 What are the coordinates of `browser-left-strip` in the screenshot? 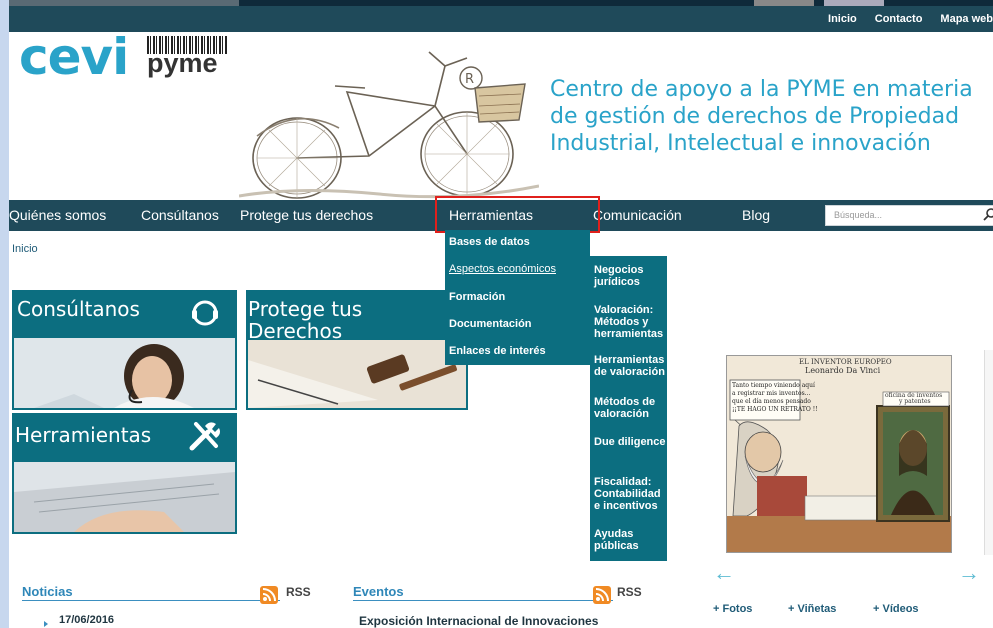 It's located at (4, 314).